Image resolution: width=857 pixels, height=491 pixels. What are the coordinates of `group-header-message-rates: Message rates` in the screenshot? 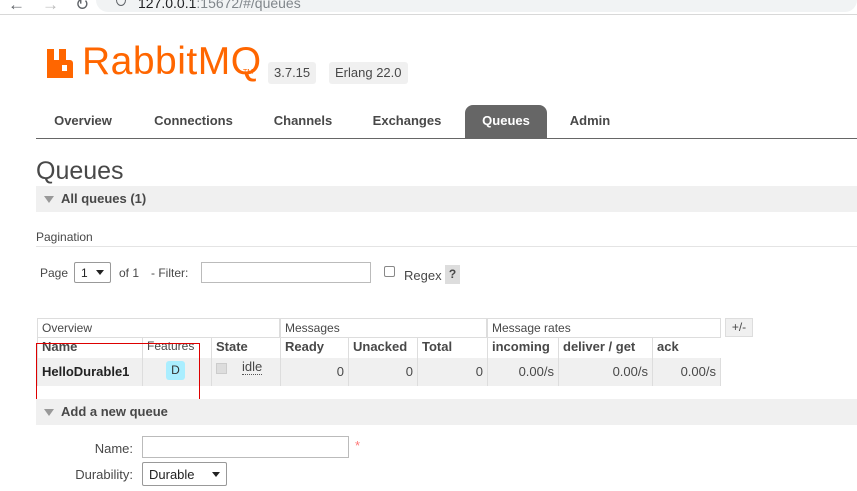 It's located at (604, 328).